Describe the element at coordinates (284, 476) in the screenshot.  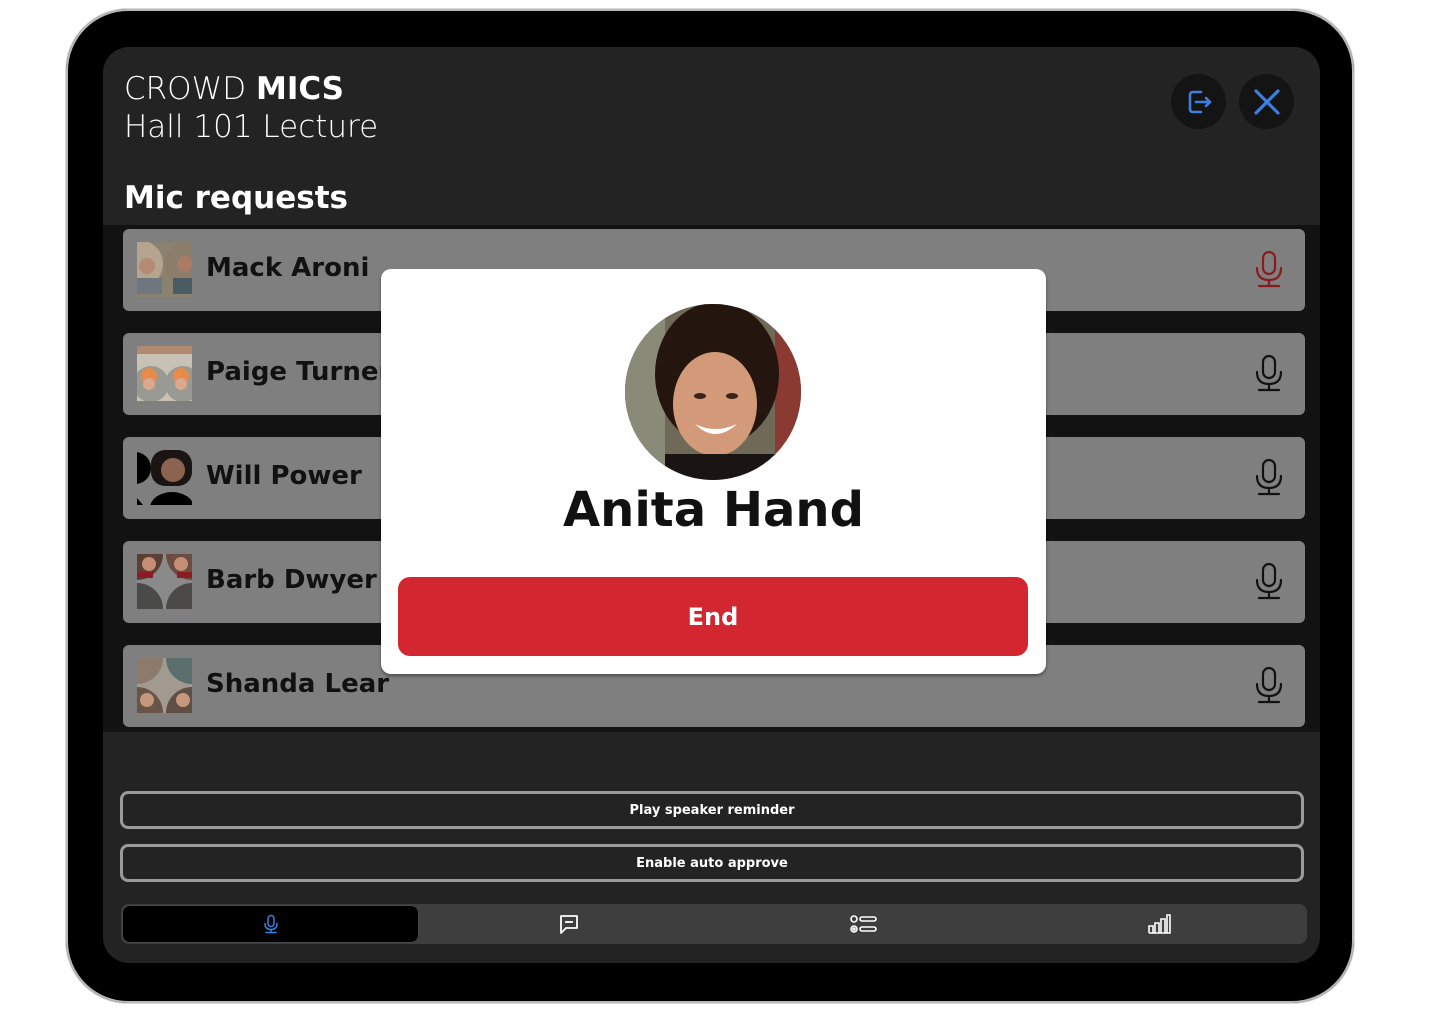
I see `requester-name: Will Power` at that location.